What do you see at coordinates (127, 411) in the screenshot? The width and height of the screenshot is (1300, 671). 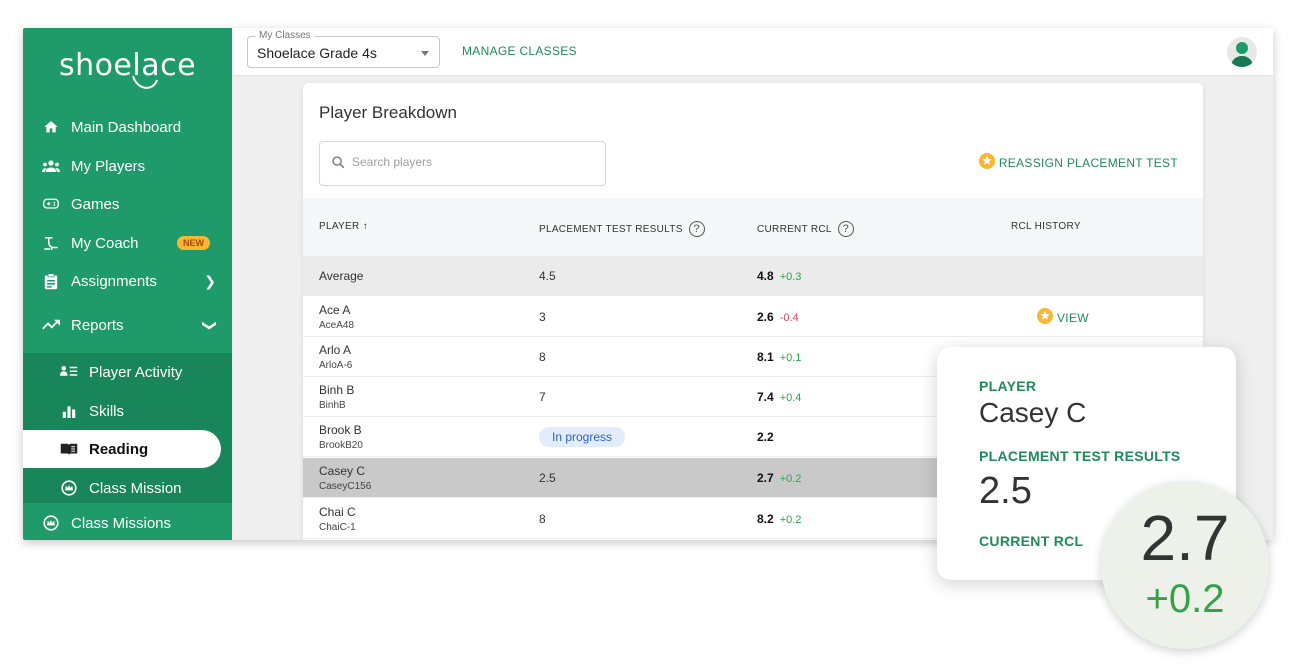 I see `sidebar-item-skills: Skills` at bounding box center [127, 411].